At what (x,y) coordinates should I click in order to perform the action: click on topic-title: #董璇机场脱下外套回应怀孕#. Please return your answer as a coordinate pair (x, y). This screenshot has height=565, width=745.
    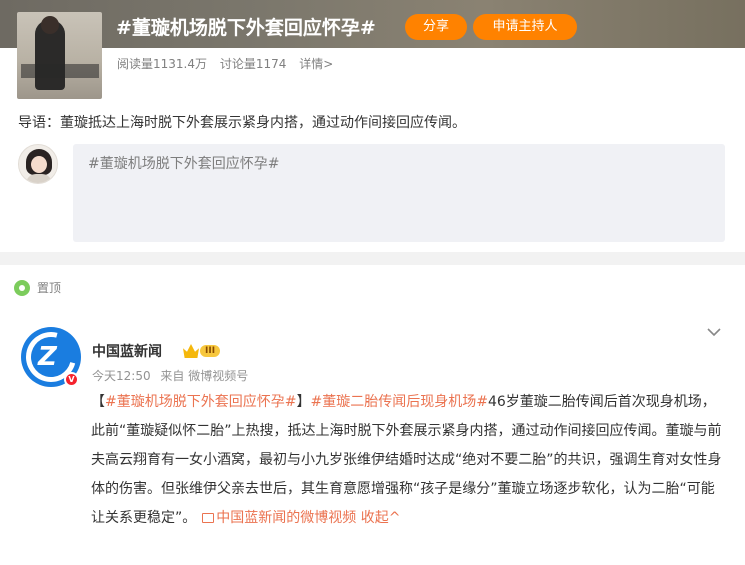
    Looking at the image, I should click on (246, 28).